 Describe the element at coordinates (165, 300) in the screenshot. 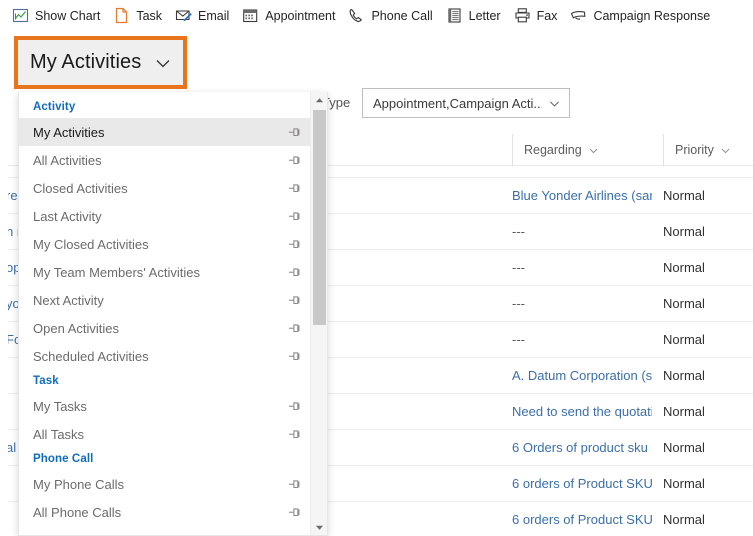

I see `view-item-next-activity: Next Activity` at that location.